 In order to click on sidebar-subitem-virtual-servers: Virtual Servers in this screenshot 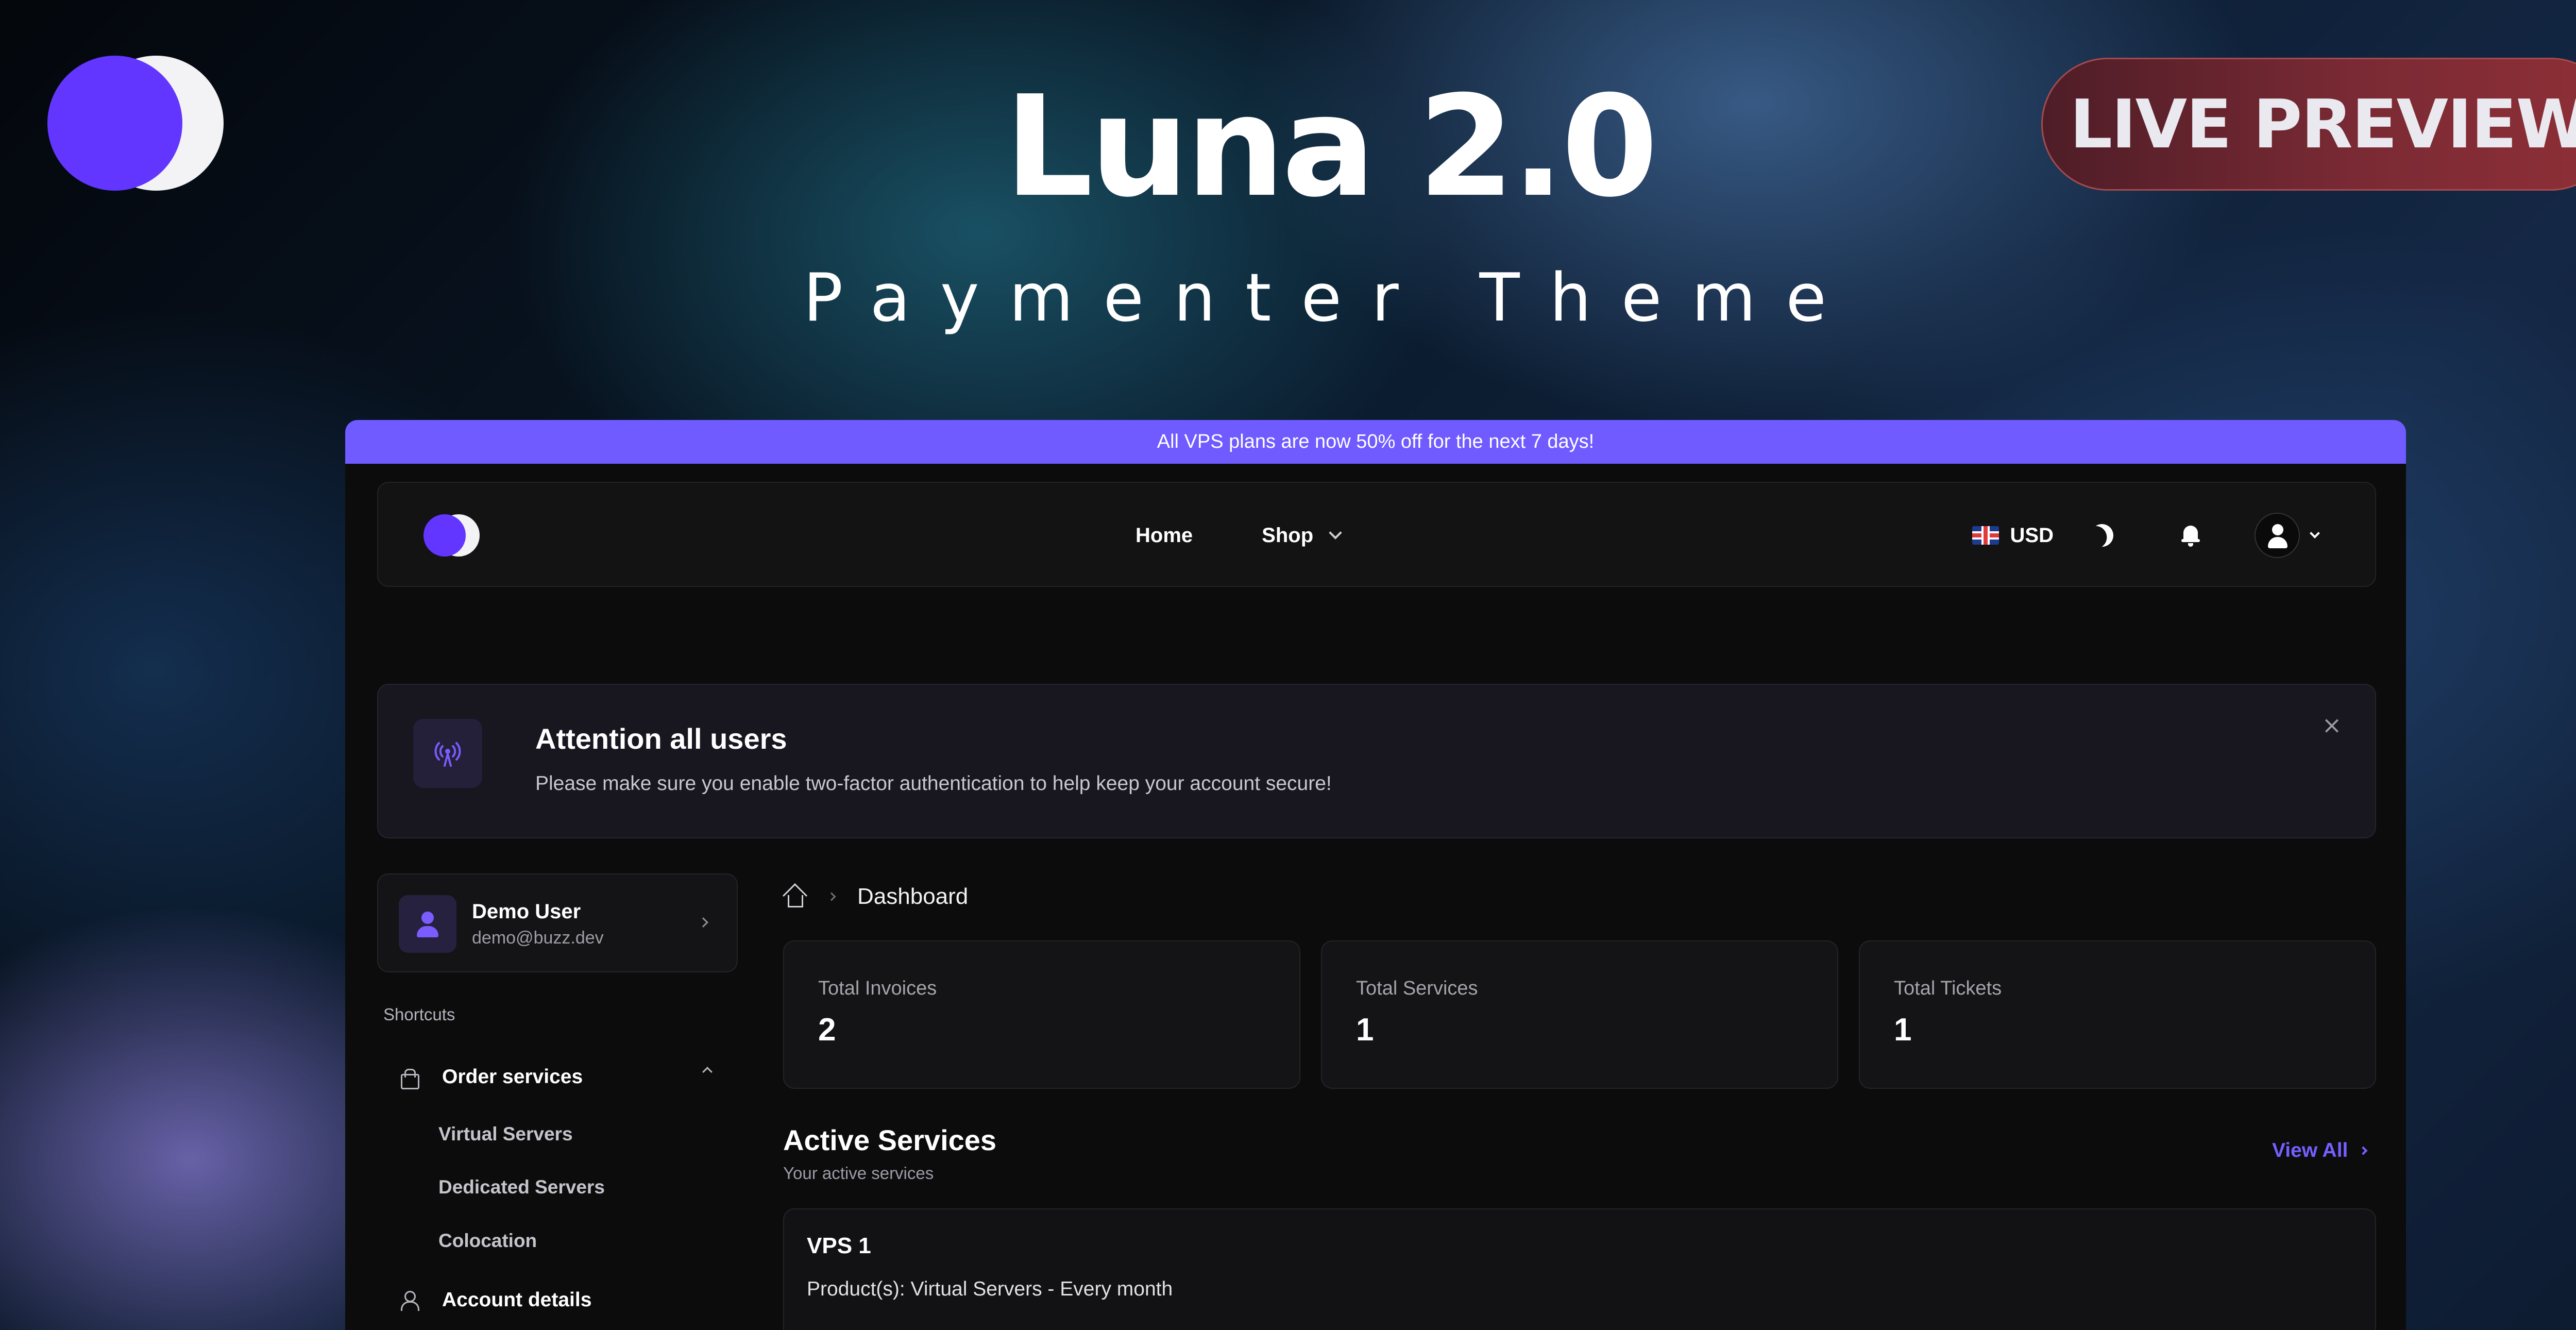, I will do `click(505, 1134)`.